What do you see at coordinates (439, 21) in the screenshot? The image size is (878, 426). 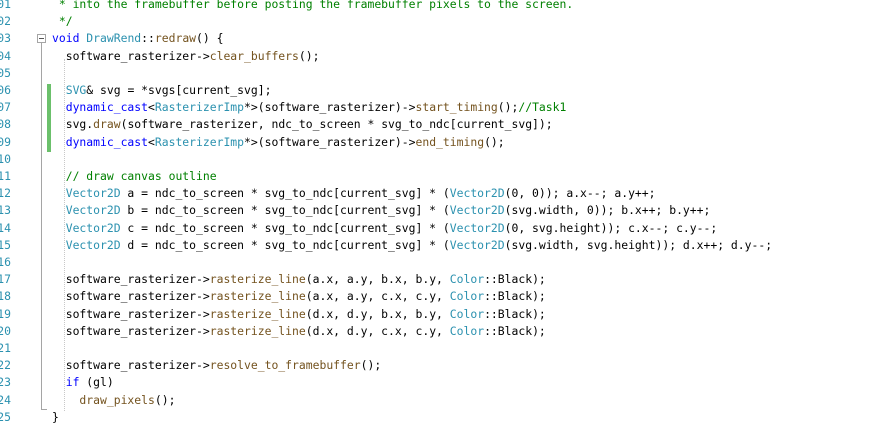 I see `code-line: 02 */` at bounding box center [439, 21].